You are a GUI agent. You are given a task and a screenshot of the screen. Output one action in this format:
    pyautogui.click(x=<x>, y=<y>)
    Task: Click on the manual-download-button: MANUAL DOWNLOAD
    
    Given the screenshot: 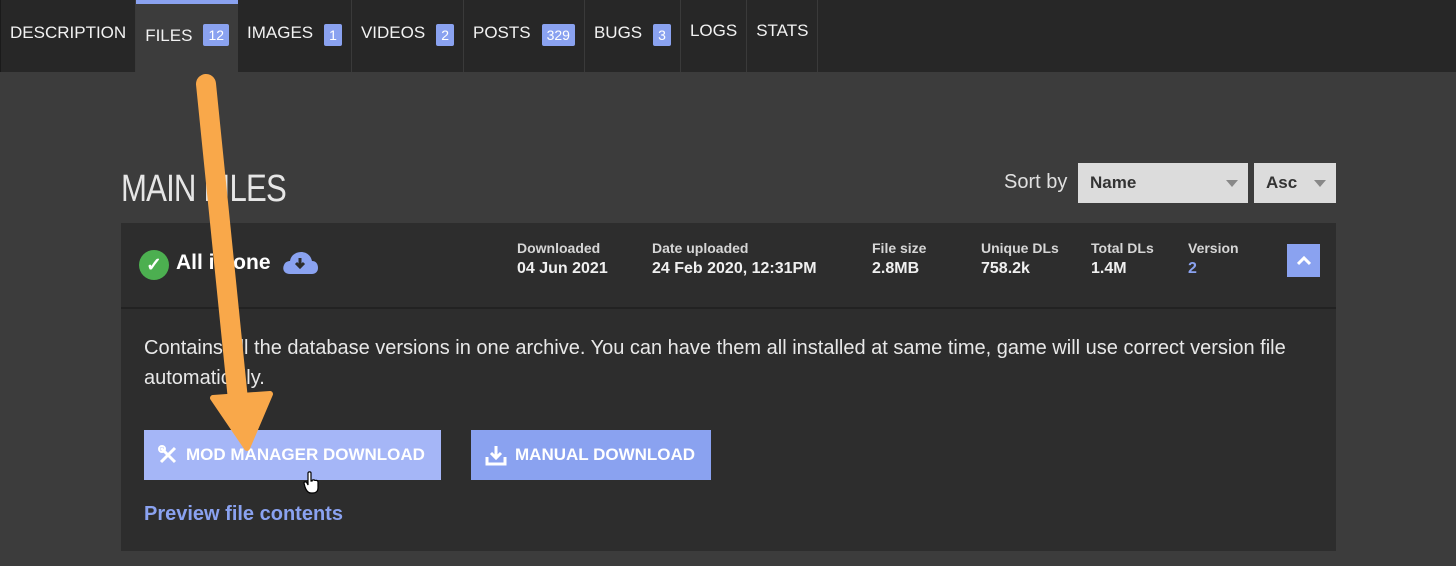 What is the action you would take?
    pyautogui.click(x=591, y=455)
    